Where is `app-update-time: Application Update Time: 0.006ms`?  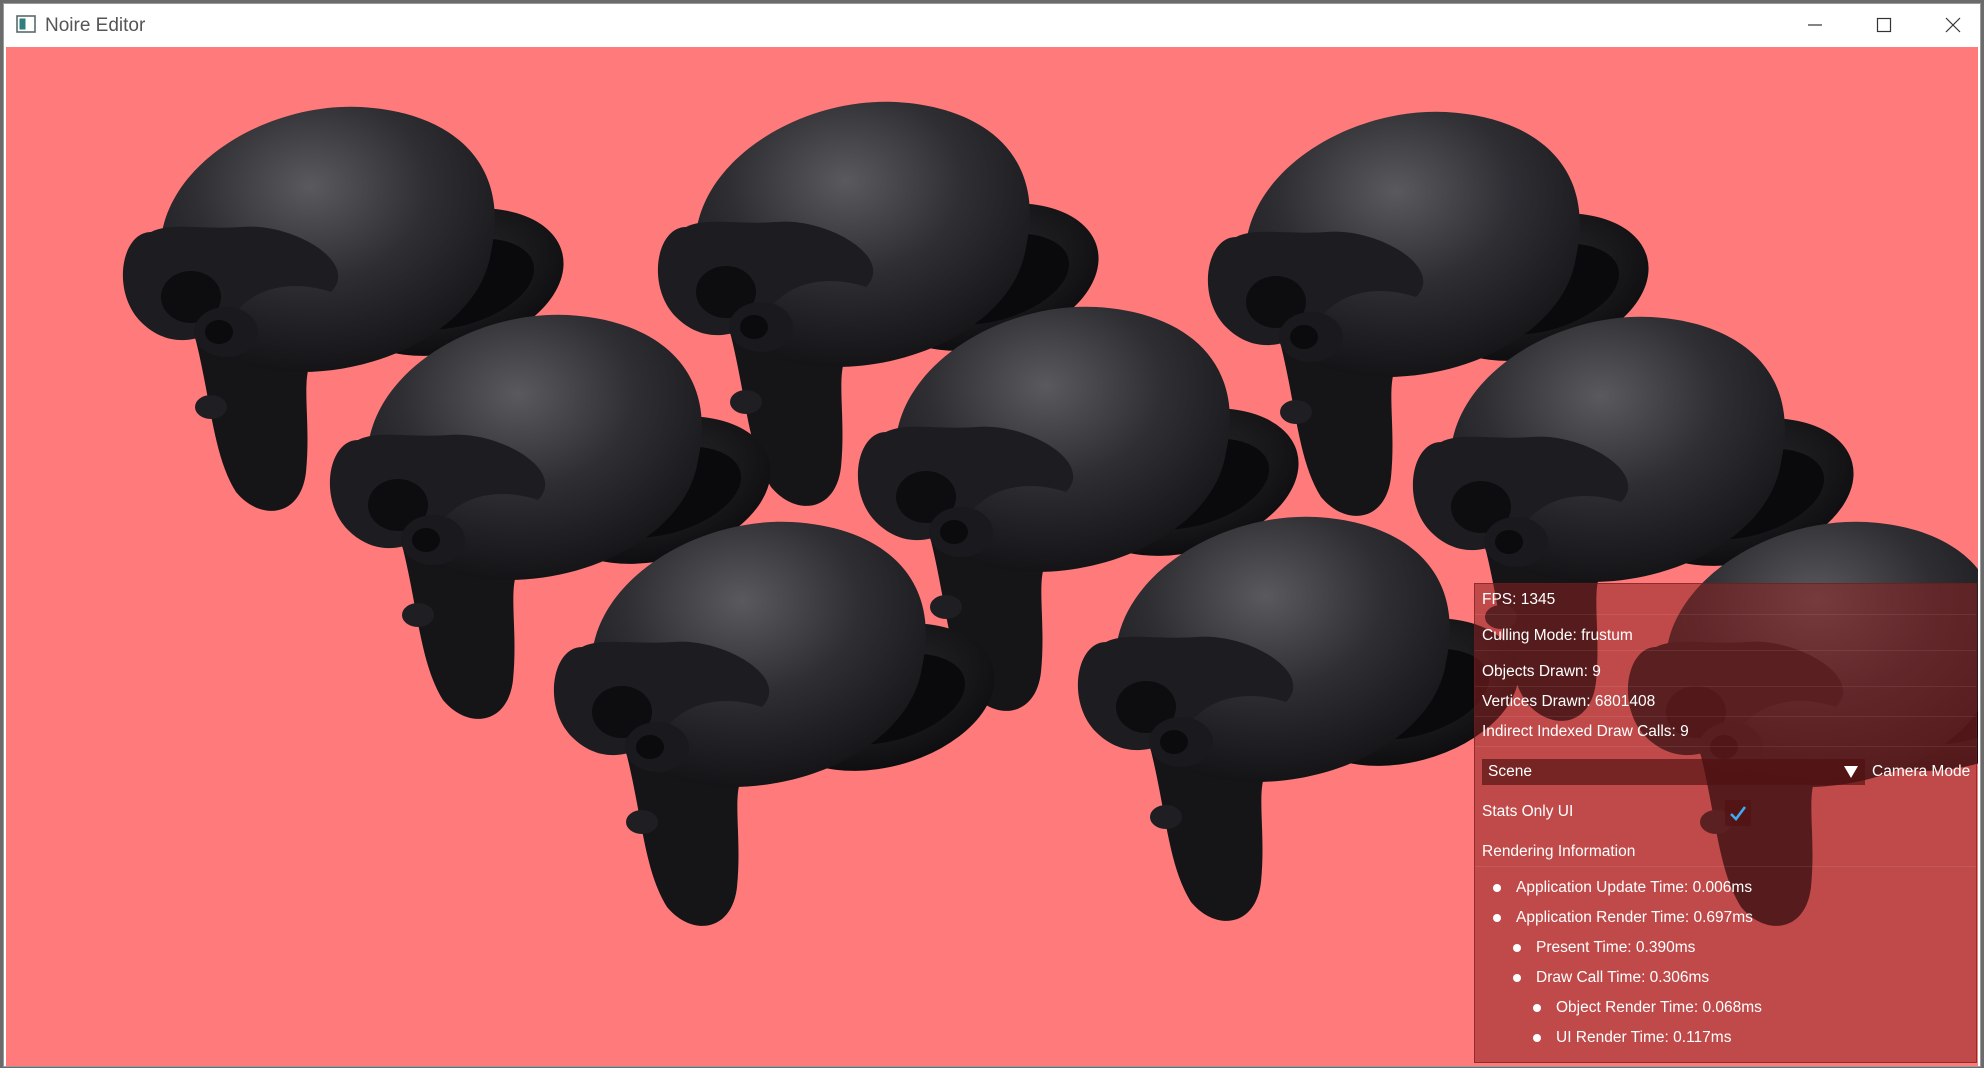
app-update-time: Application Update Time: 0.006ms is located at coordinates (1634, 887).